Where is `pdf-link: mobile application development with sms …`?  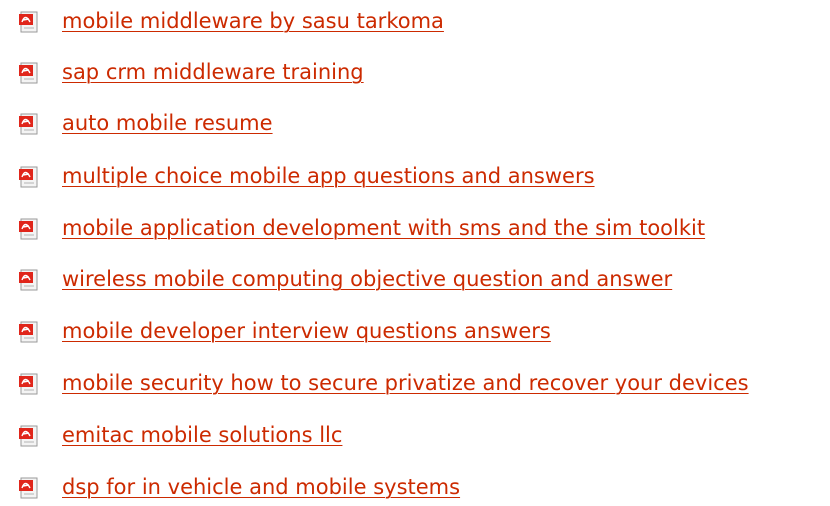
pdf-link: mobile application development with sms … is located at coordinates (383, 228).